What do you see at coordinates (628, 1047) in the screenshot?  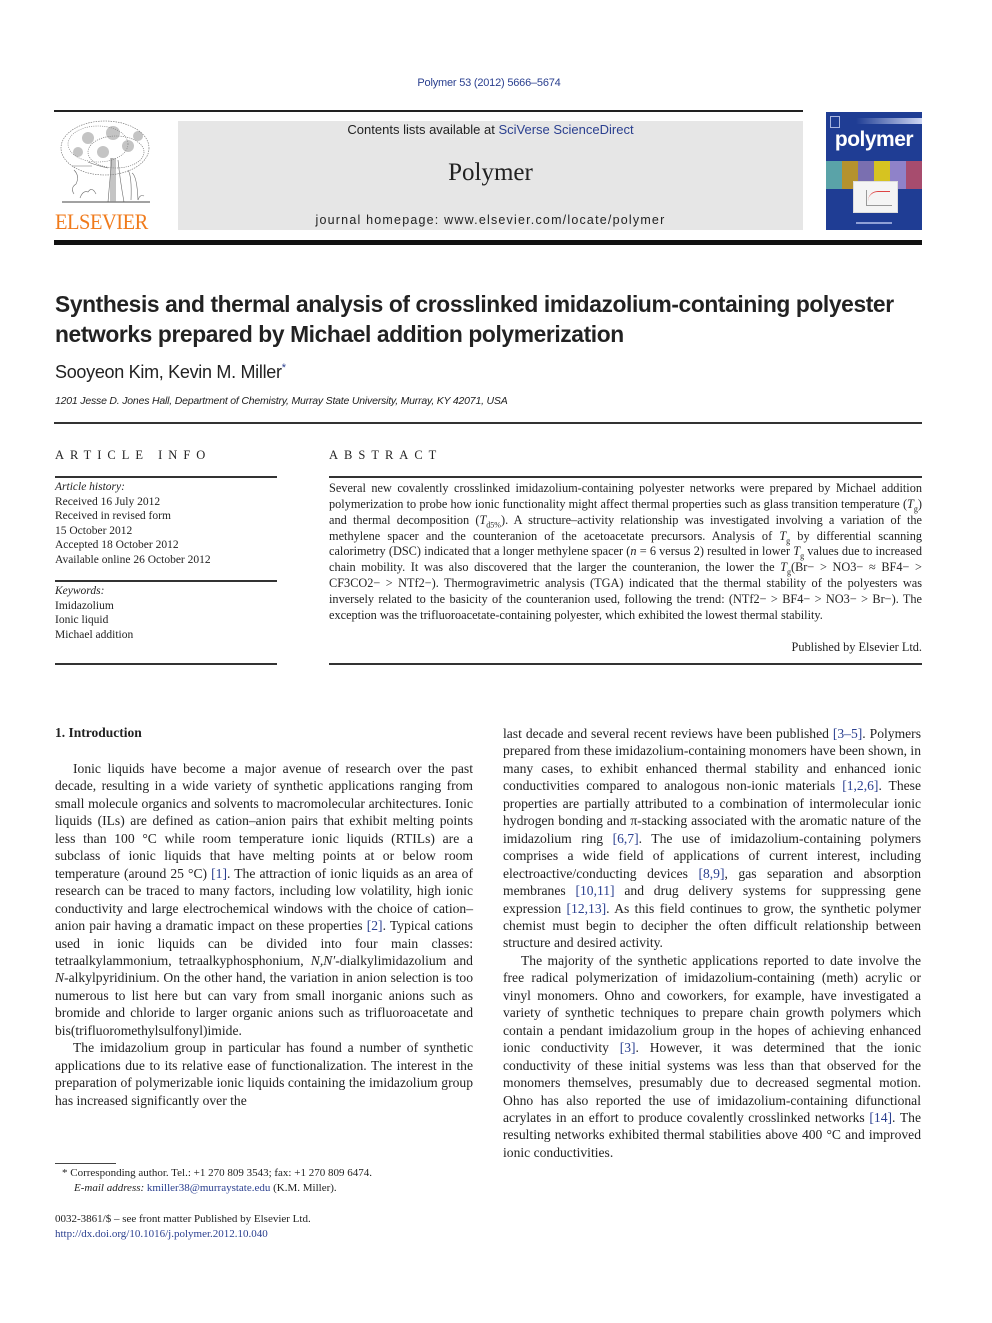 I see `citation-link: [3]` at bounding box center [628, 1047].